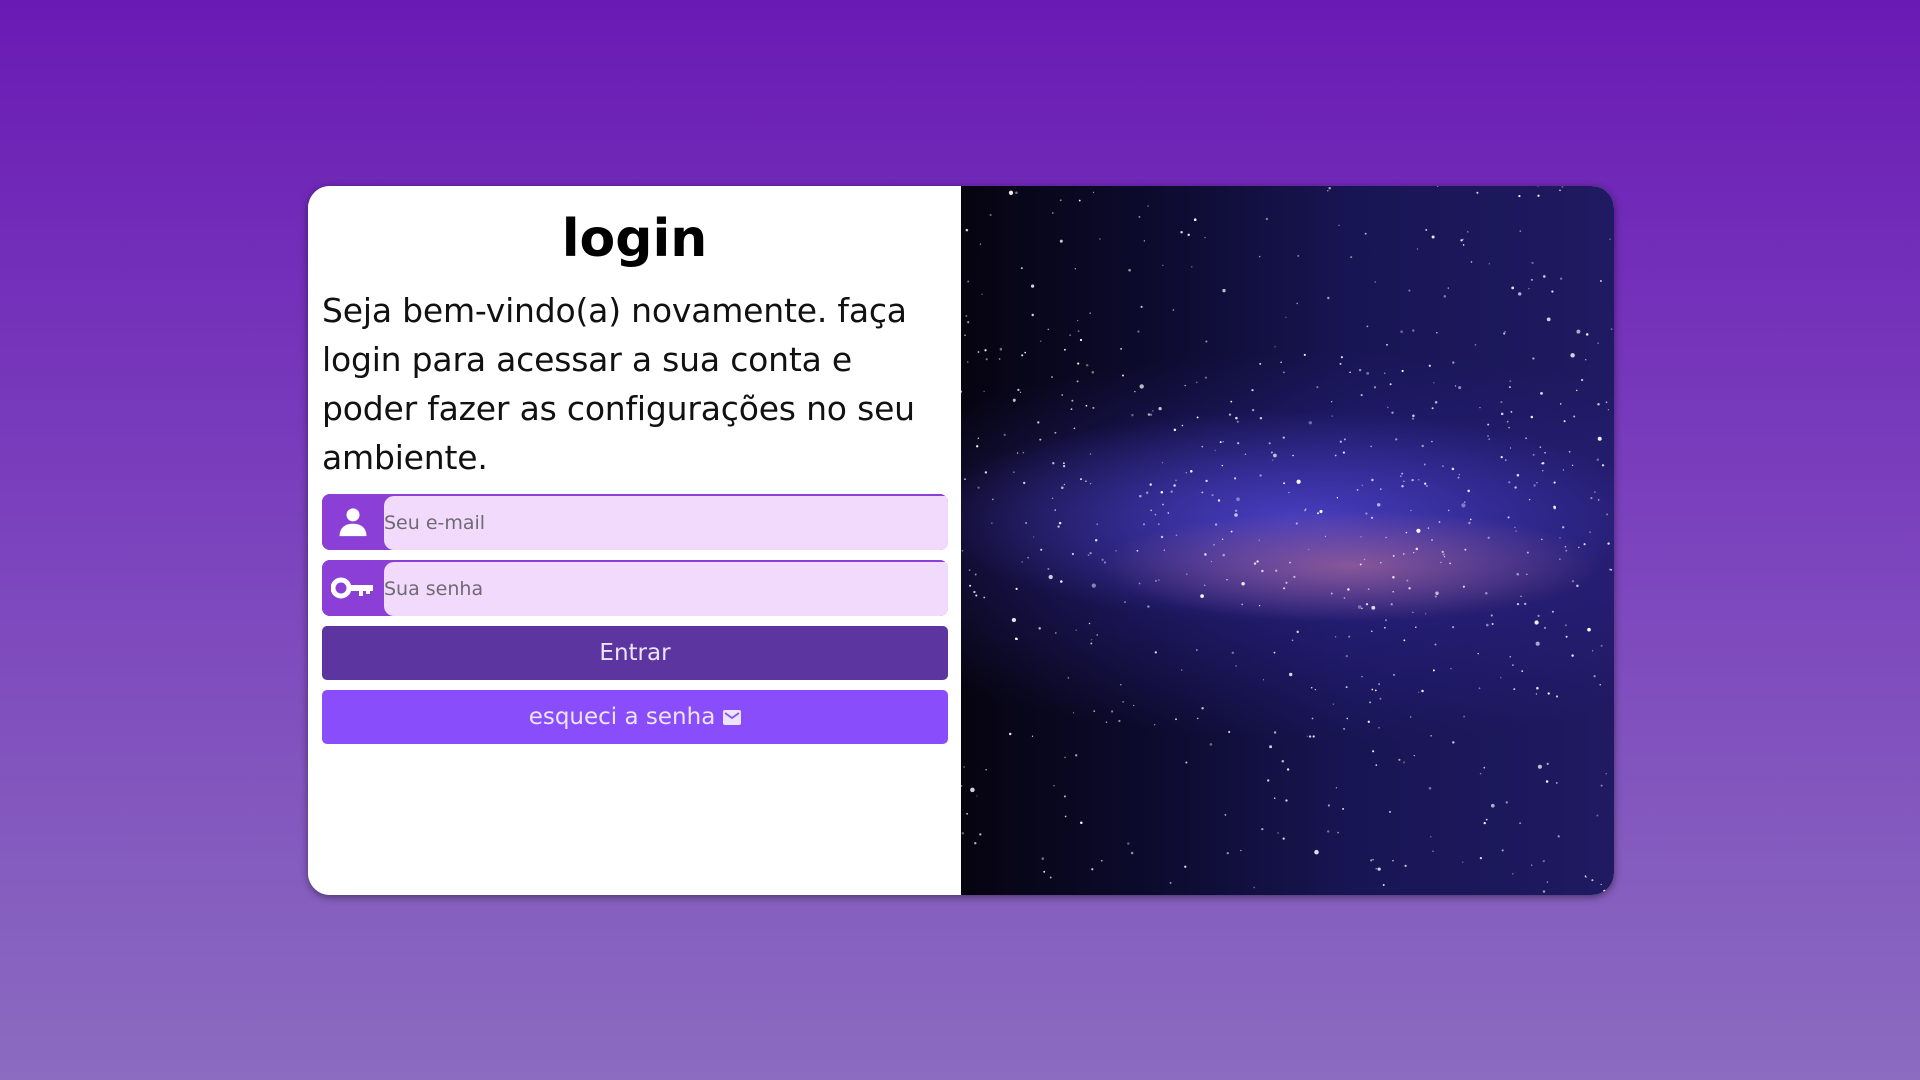 The height and width of the screenshot is (1080, 1920). I want to click on password-input, so click(666, 589).